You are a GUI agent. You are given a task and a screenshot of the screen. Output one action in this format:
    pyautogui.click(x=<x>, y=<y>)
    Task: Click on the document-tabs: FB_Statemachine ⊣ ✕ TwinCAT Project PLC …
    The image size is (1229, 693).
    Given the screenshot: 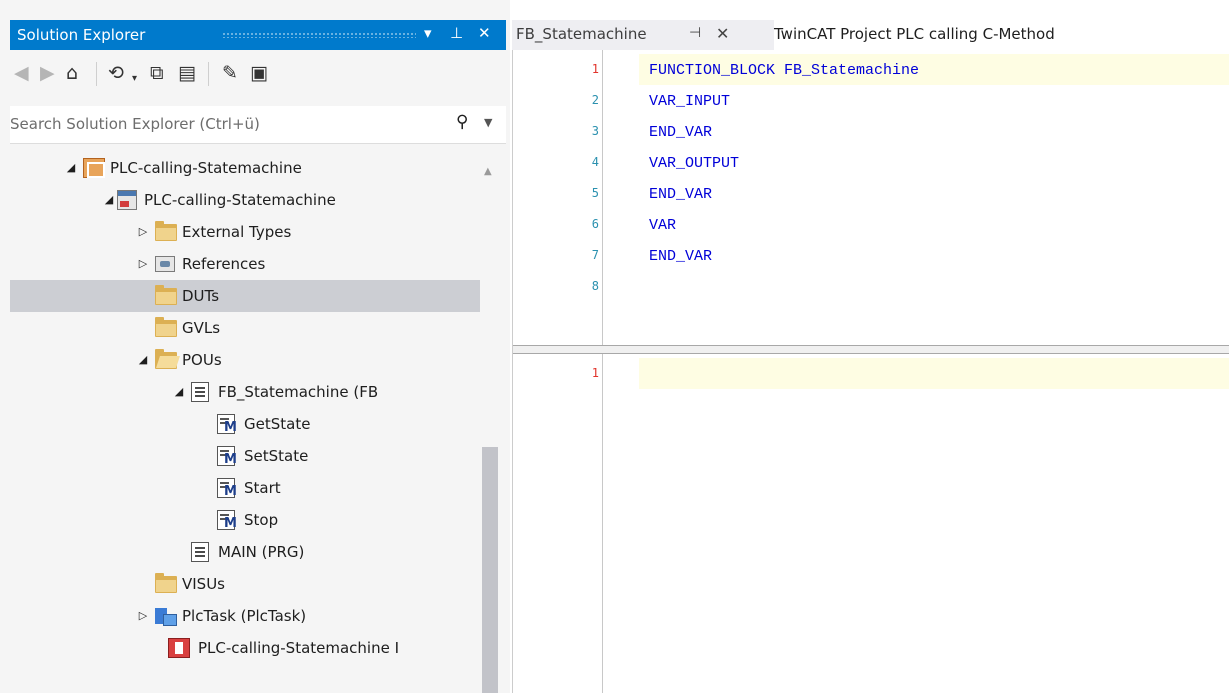 What is the action you would take?
    pyautogui.click(x=870, y=35)
    